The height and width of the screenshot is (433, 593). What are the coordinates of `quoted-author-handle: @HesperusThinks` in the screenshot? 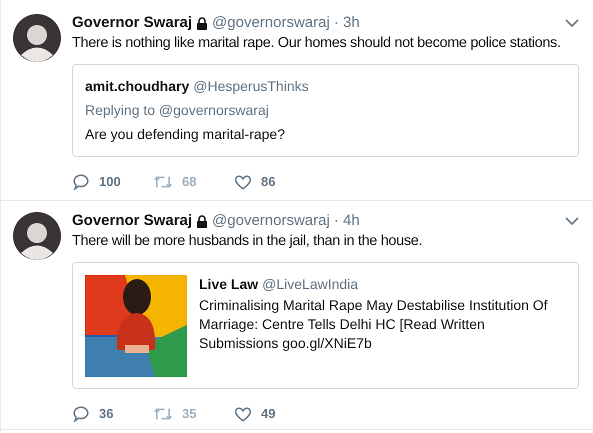 It's located at (251, 86).